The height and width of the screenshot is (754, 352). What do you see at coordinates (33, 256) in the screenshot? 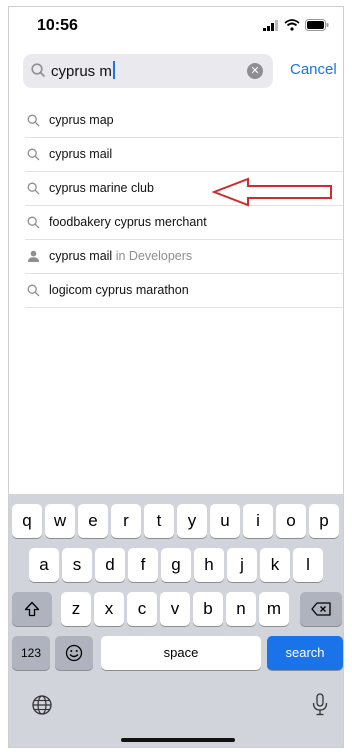
I see `person-icon` at bounding box center [33, 256].